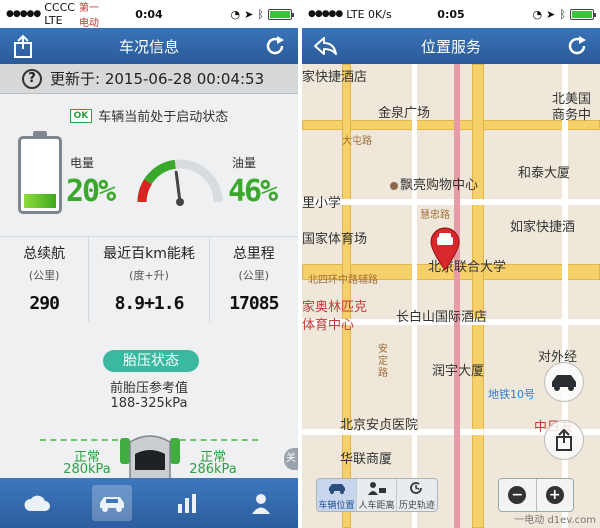 This screenshot has height=528, width=600. I want to click on tab-profile, so click(261, 503).